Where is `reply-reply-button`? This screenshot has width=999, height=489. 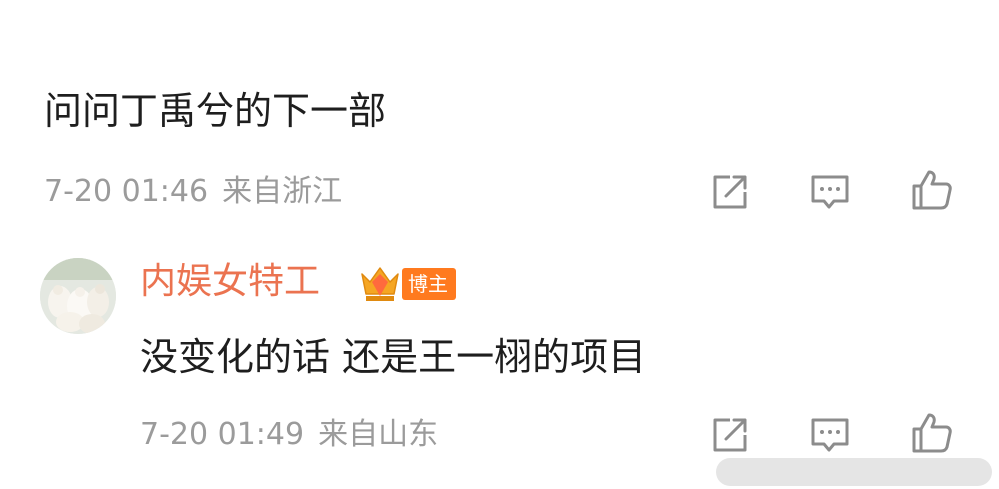 reply-reply-button is located at coordinates (830, 435).